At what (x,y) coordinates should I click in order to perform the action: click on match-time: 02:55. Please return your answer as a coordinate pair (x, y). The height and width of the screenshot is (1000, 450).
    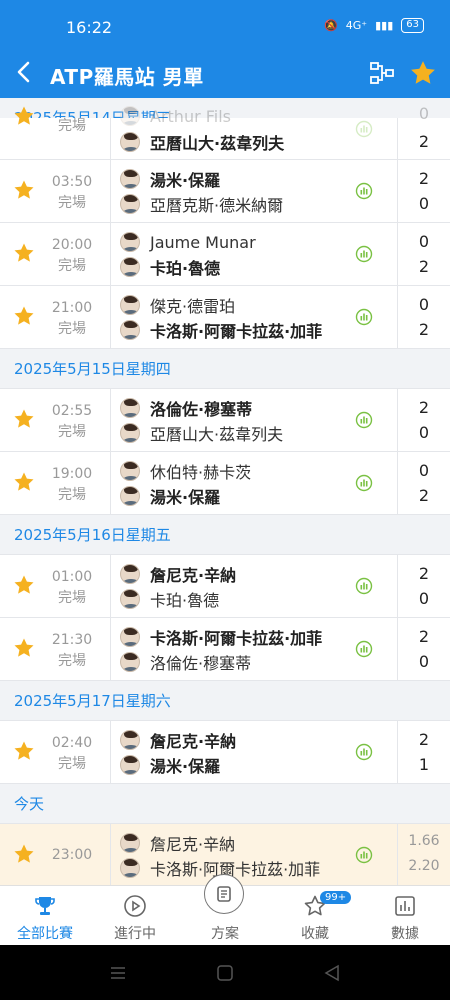
    Looking at the image, I should click on (72, 411).